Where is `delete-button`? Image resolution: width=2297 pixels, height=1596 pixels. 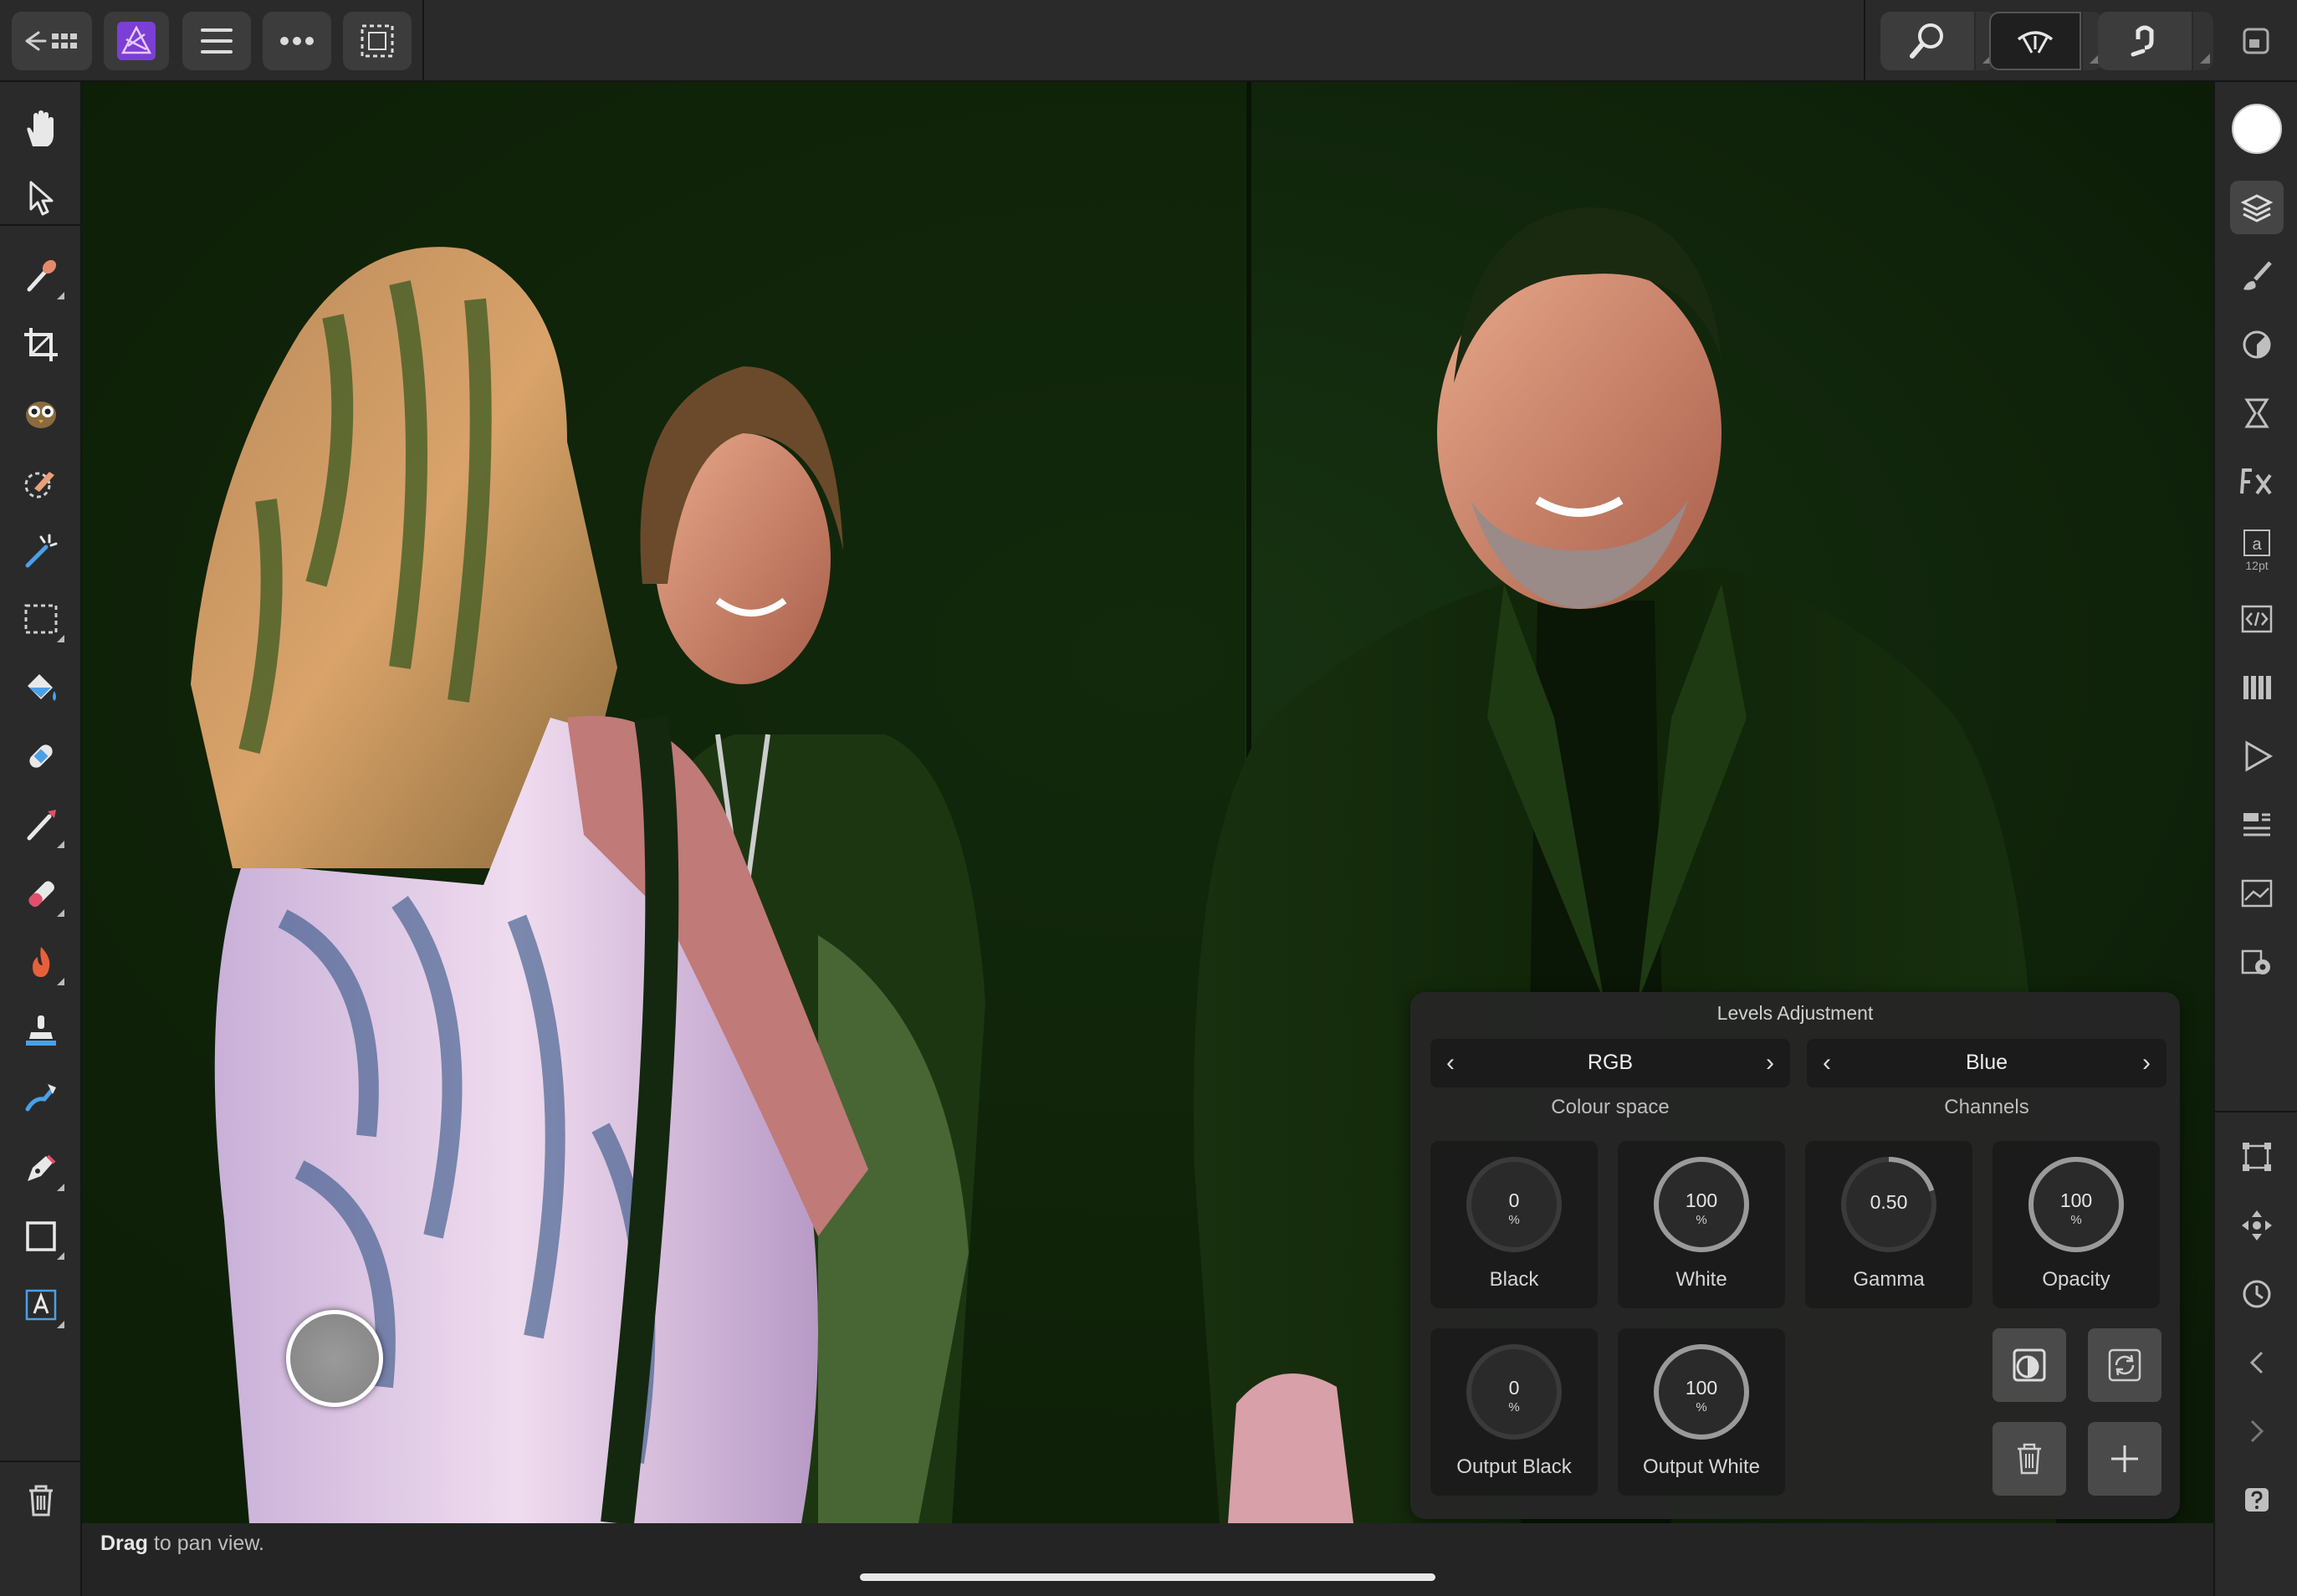 delete-button is located at coordinates (41, 1501).